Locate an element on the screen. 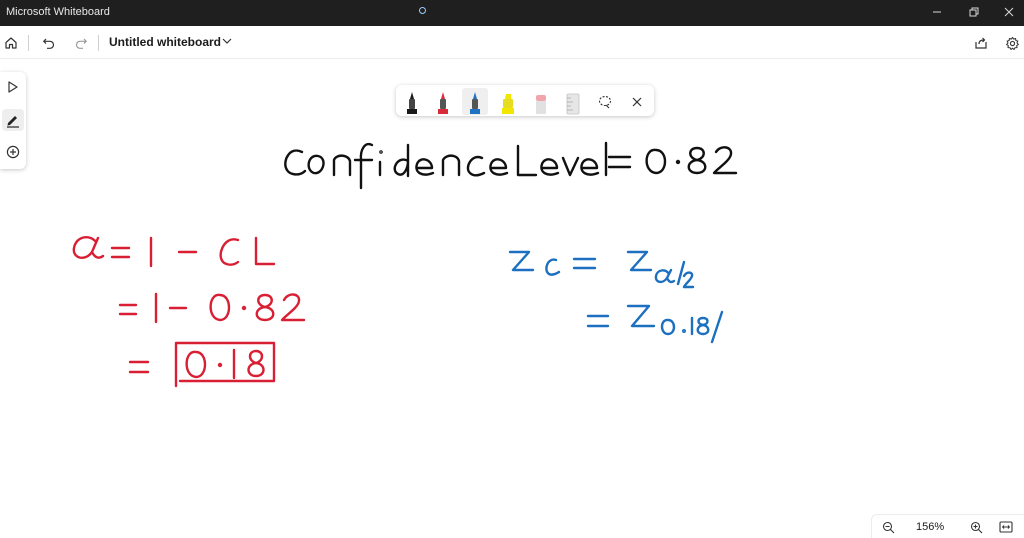  undo-button is located at coordinates (49, 43).